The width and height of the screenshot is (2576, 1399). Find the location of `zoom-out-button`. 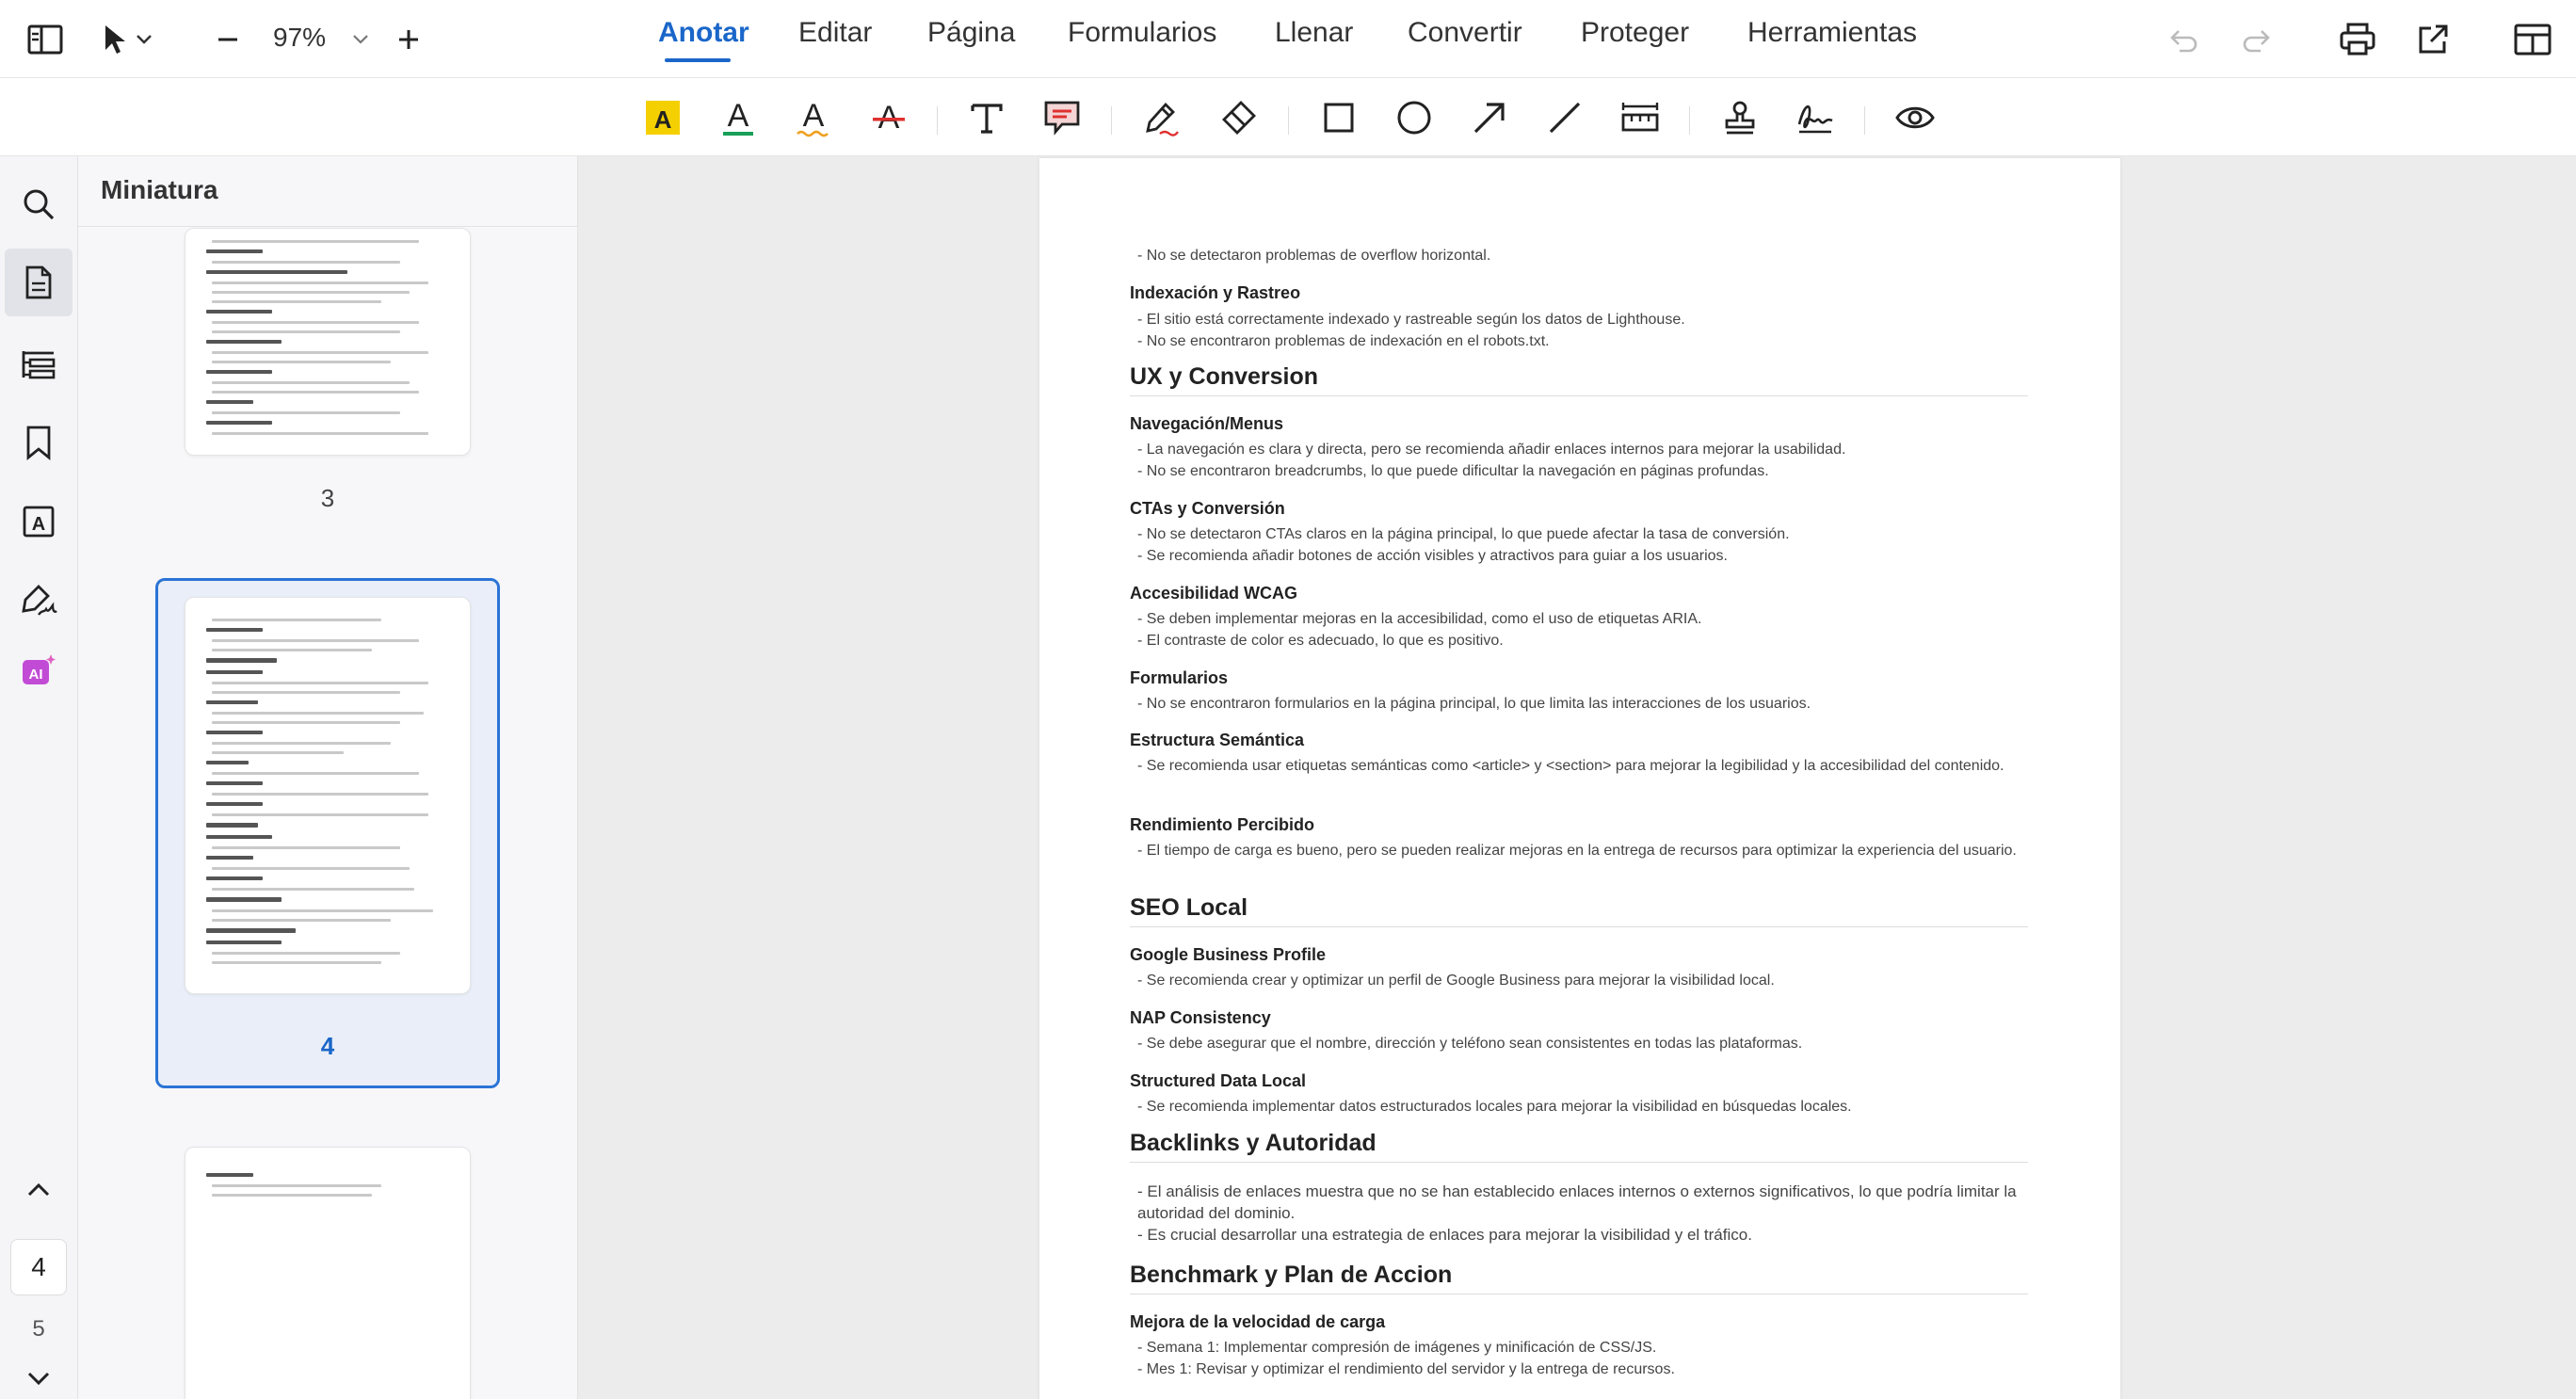

zoom-out-button is located at coordinates (228, 39).